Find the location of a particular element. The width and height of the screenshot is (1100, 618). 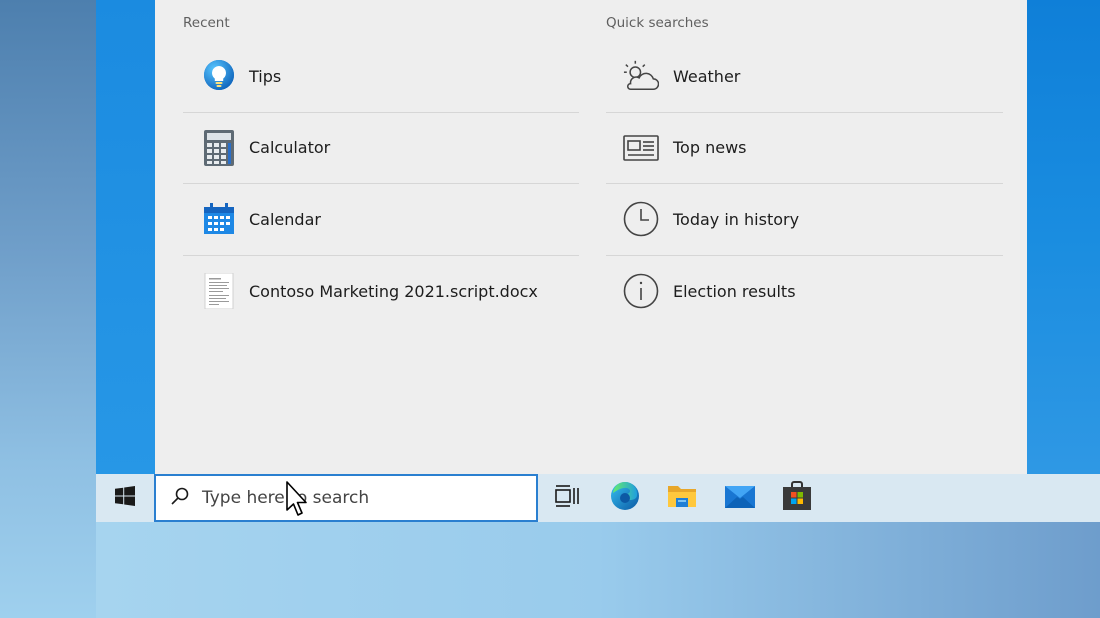

weather-icon is located at coordinates (641, 76).